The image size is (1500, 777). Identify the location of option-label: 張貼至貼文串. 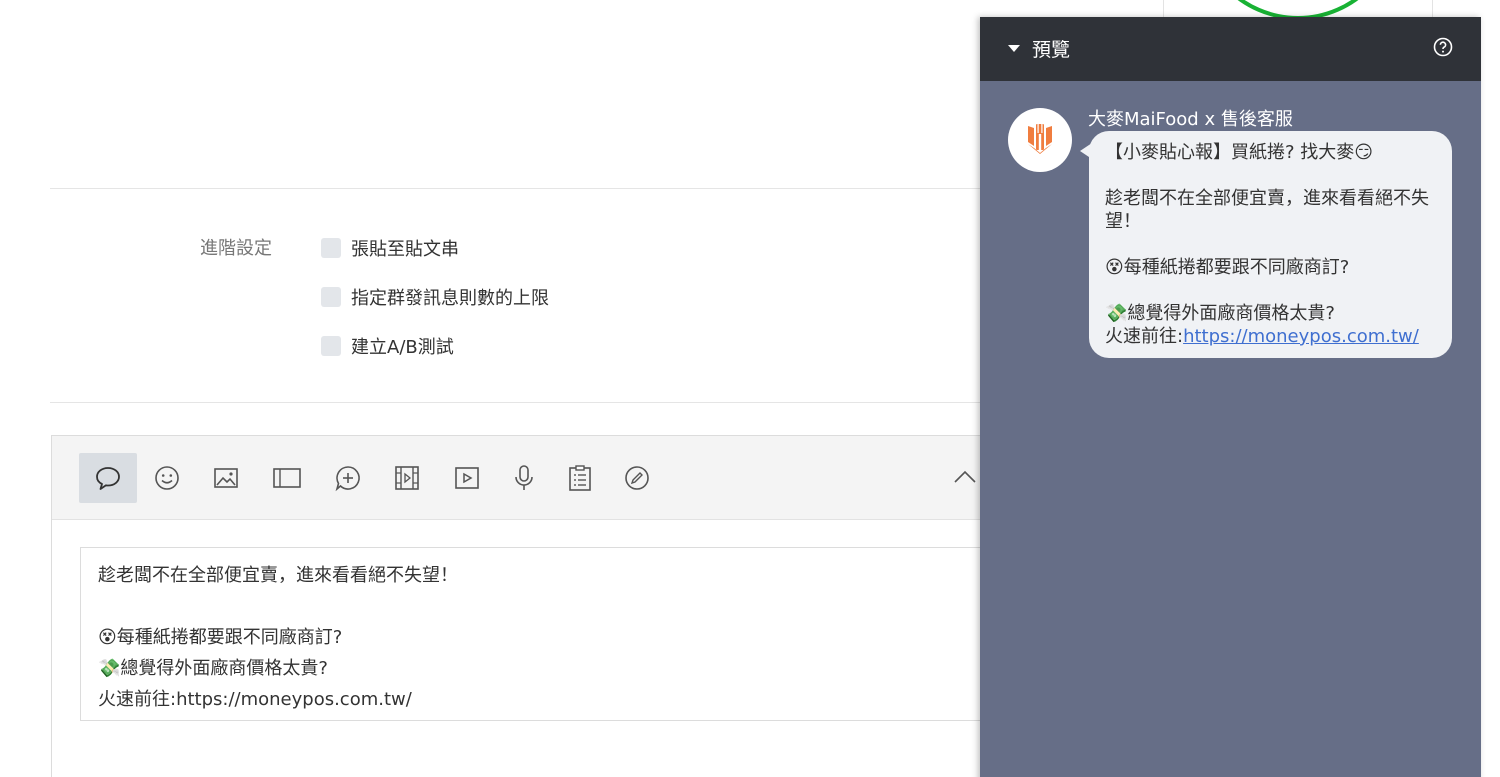
(405, 249).